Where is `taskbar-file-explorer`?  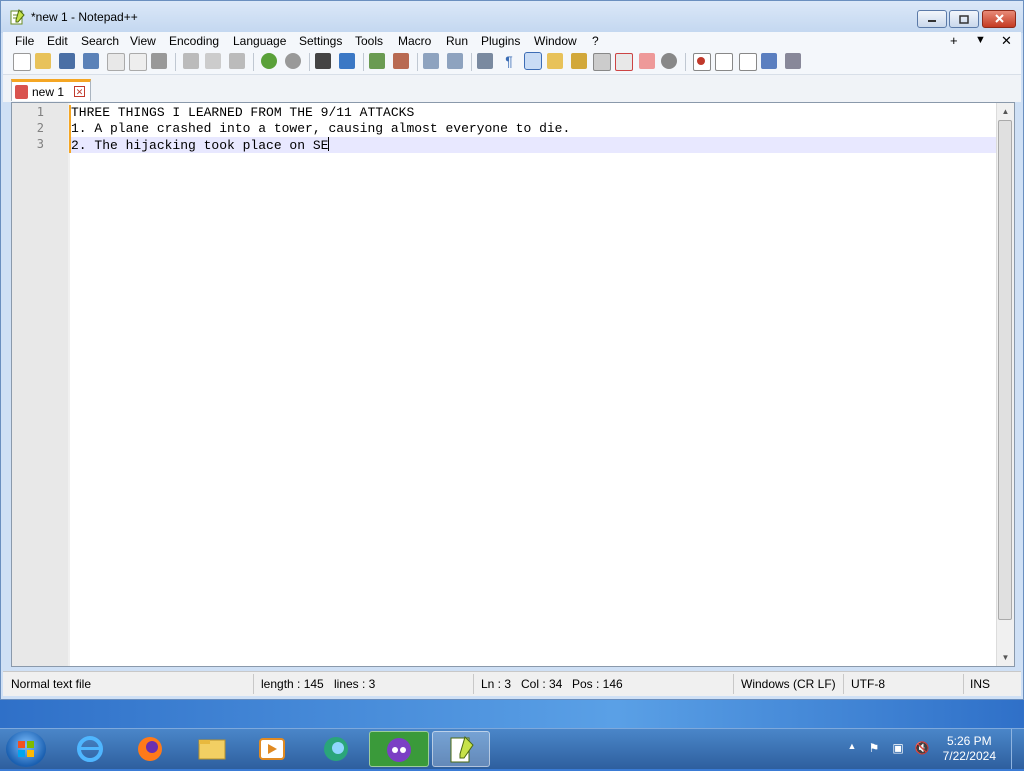 taskbar-file-explorer is located at coordinates (212, 749).